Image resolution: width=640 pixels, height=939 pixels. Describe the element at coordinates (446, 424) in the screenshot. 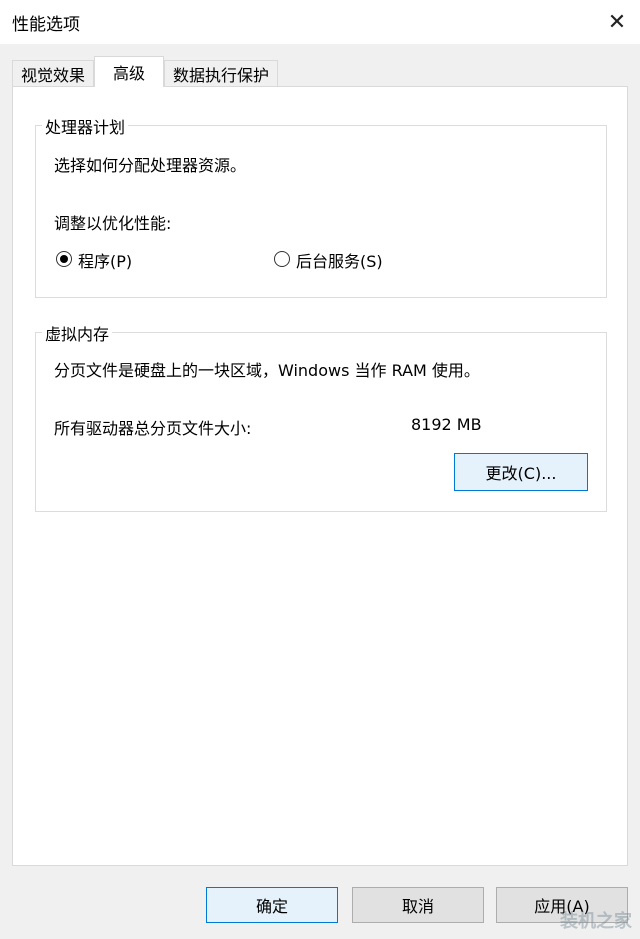

I see `total-paging-value: 8192 MB` at that location.